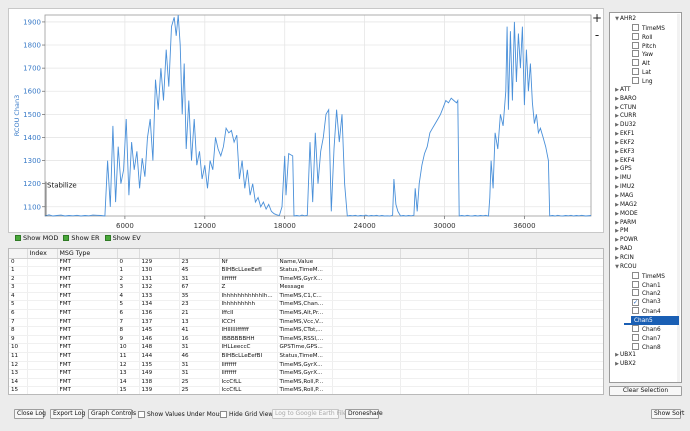 The image size is (690, 431). Describe the element at coordinates (646, 329) in the screenshot. I see `tree-field-chan6: Chan6` at that location.